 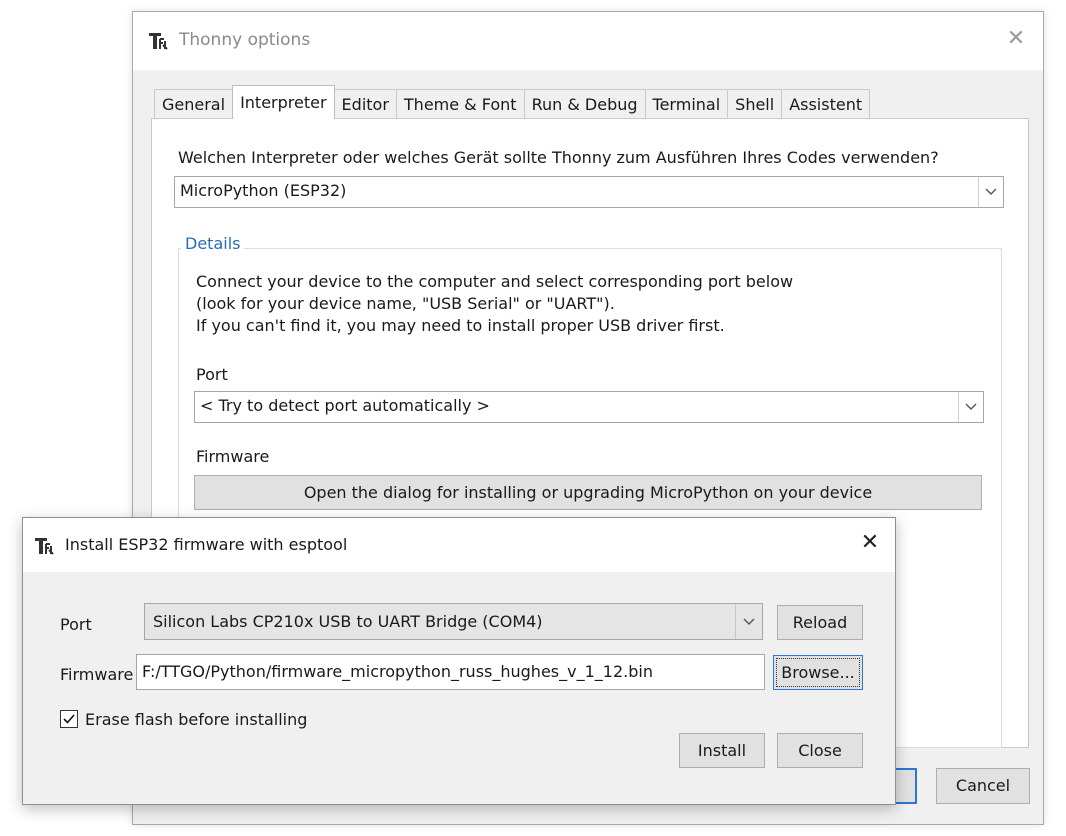 I want to click on options-titlebar: Thonny options ✕, so click(x=588, y=41).